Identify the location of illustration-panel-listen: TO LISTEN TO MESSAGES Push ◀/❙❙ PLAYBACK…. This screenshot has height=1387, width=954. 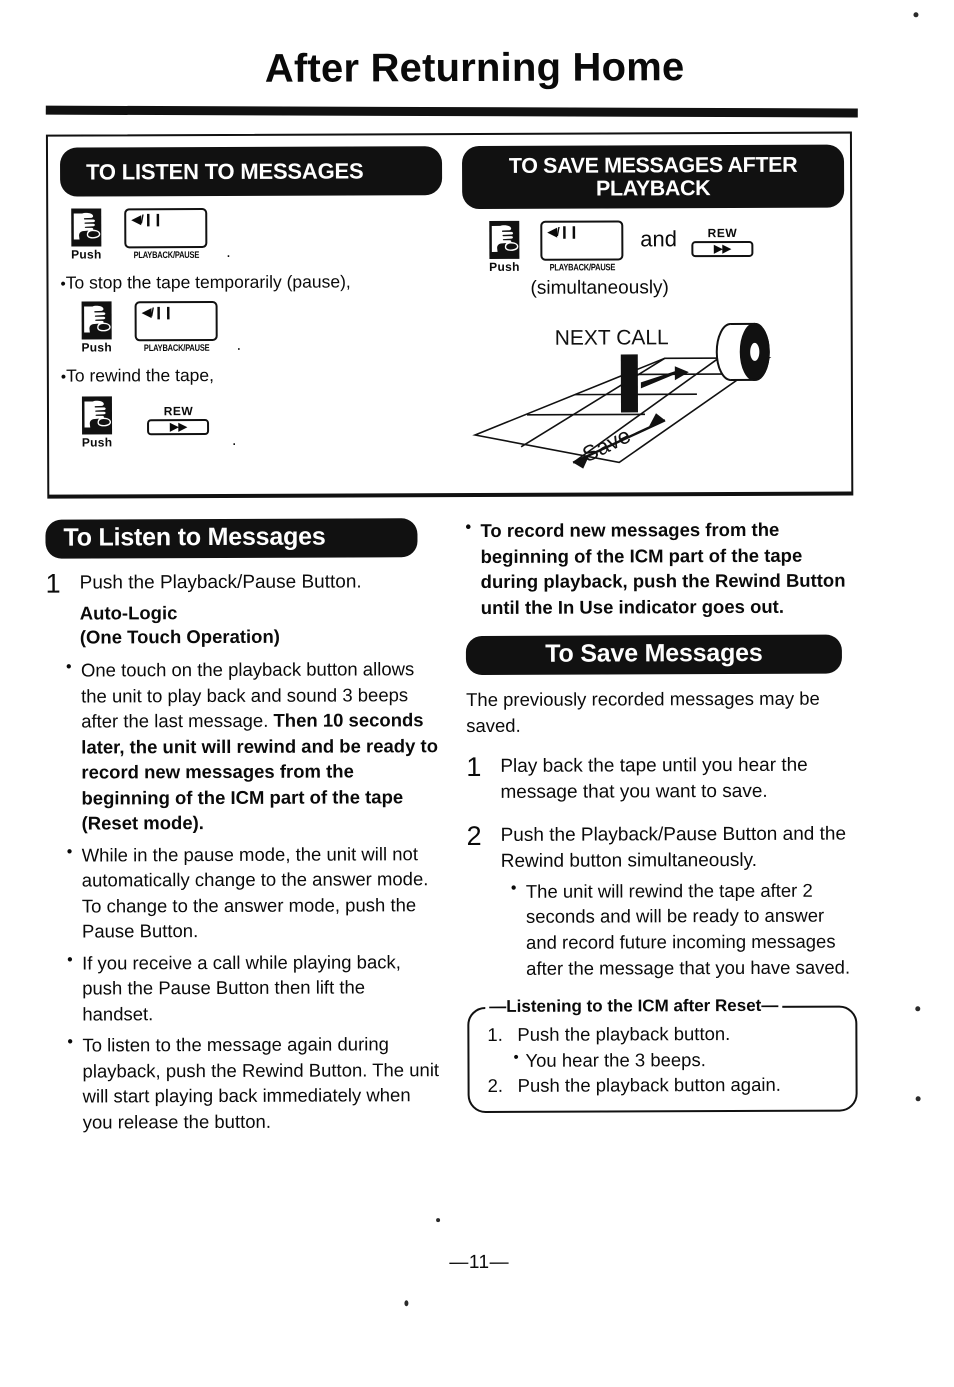
(255, 314).